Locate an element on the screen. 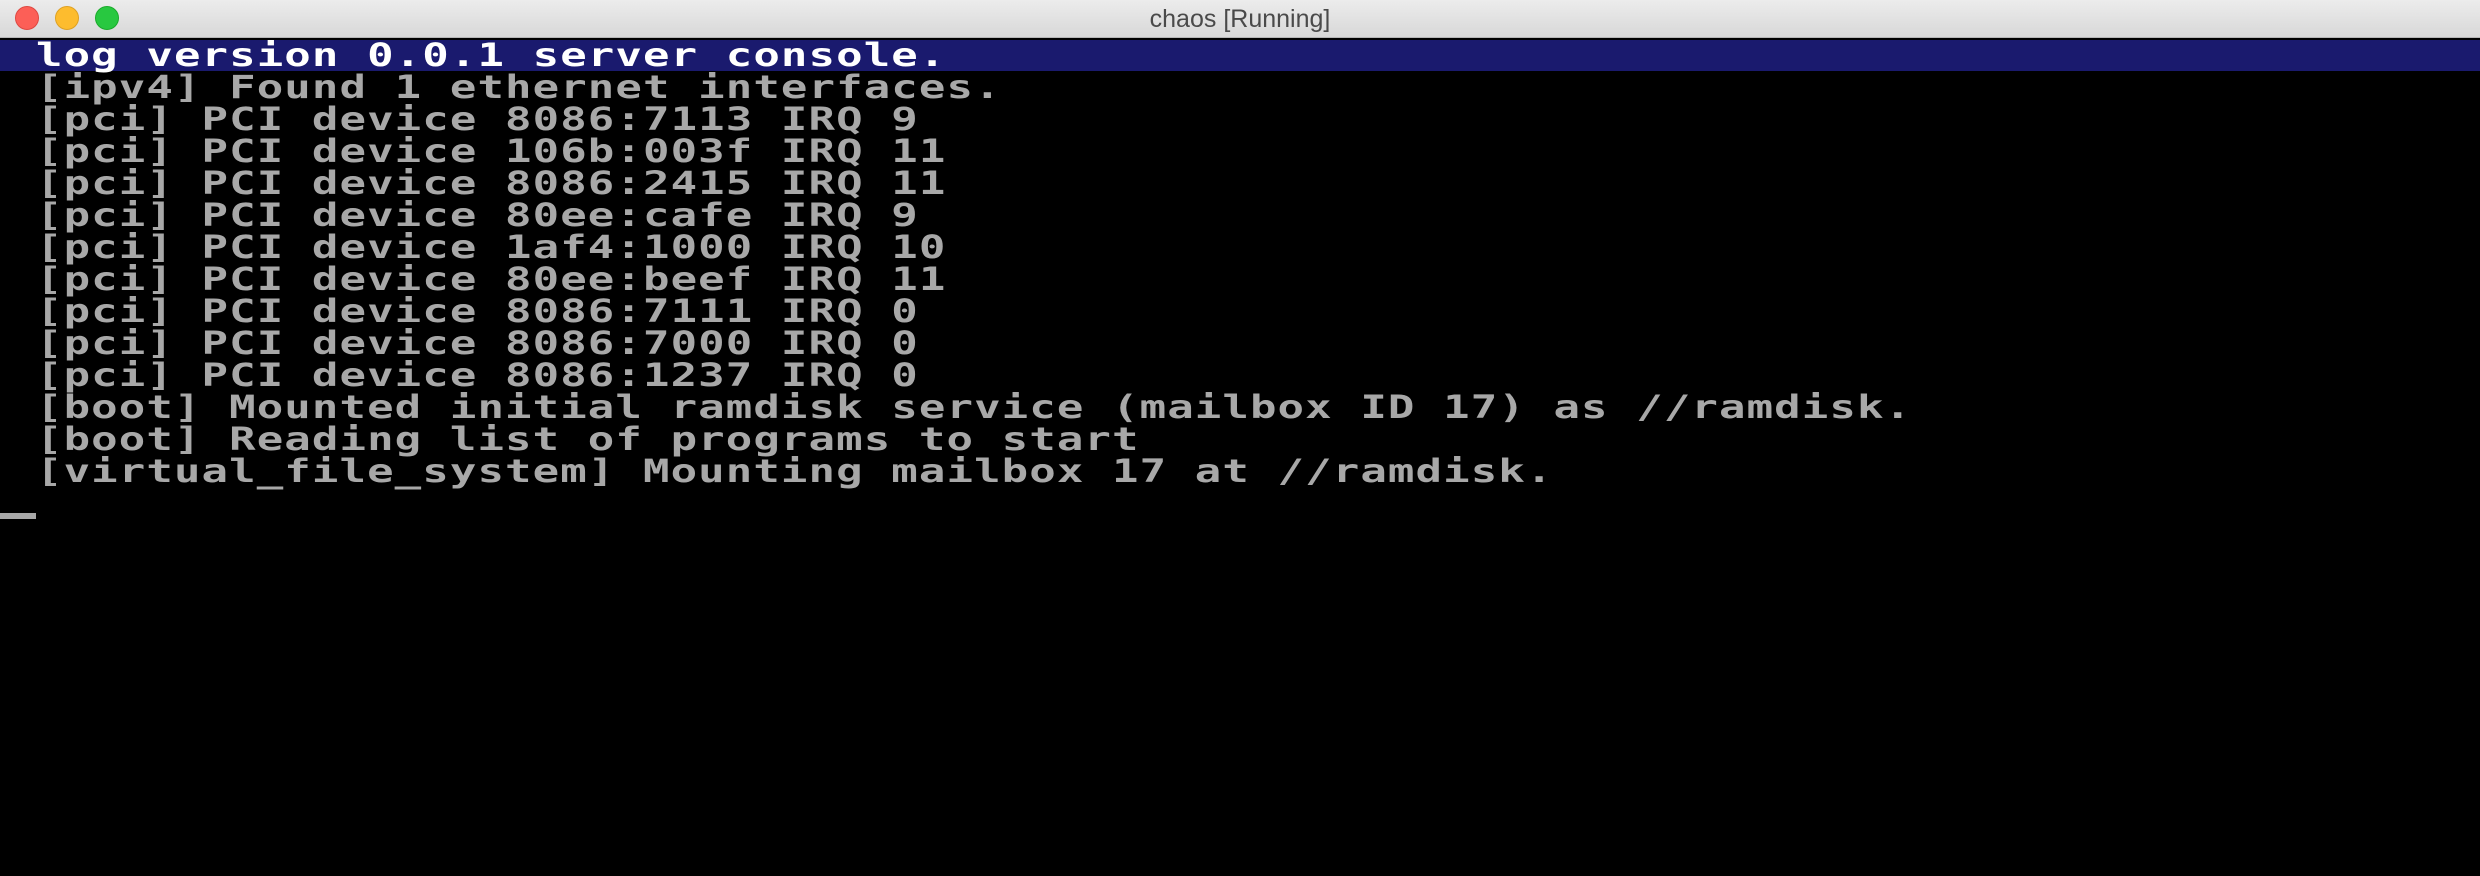 The width and height of the screenshot is (2480, 876). log-line: [pci] PCI device 8086:2415 IRQ 11 is located at coordinates (491, 183).